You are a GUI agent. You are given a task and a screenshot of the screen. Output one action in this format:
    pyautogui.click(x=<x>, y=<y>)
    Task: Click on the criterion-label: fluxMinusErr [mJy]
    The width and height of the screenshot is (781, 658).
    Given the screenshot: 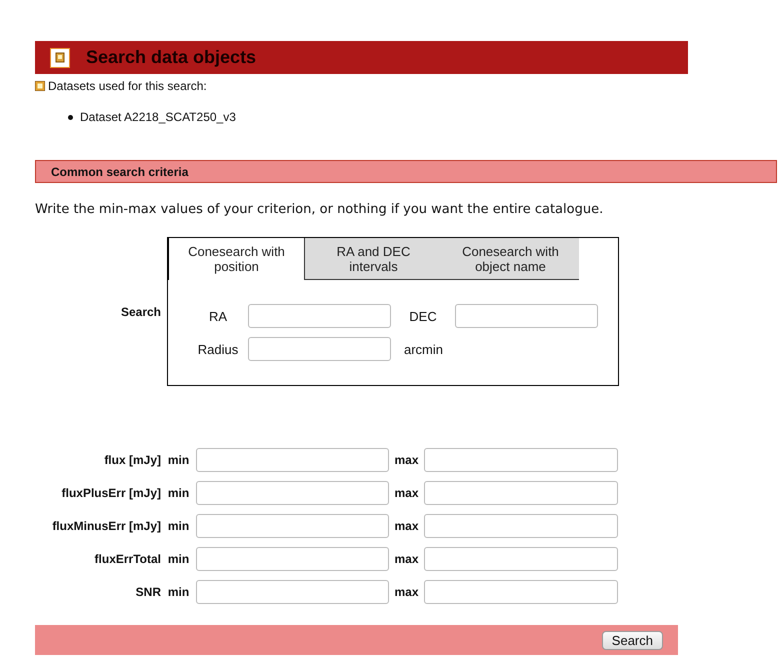 What is the action you would take?
    pyautogui.click(x=106, y=526)
    